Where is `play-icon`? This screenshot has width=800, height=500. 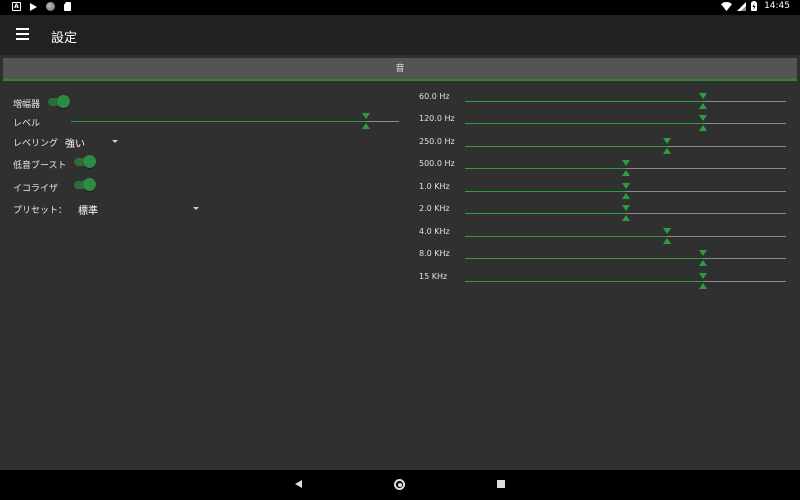 play-icon is located at coordinates (33, 6).